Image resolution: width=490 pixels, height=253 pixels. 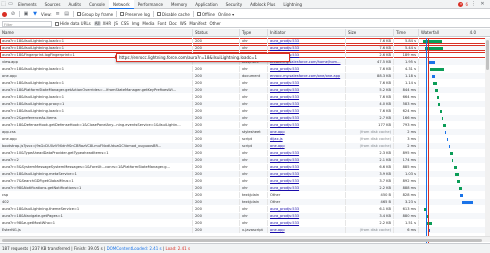 What do you see at coordinates (150, 4) in the screenshot?
I see `tab-performance: Performance` at bounding box center [150, 4].